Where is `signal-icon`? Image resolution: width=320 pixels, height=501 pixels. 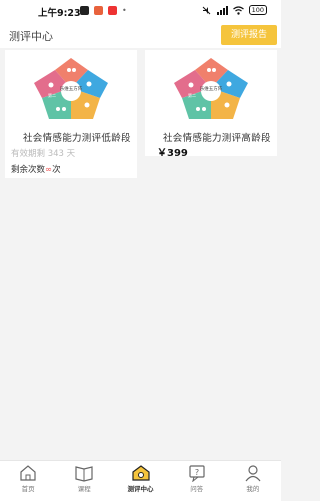 signal-icon is located at coordinates (222, 10).